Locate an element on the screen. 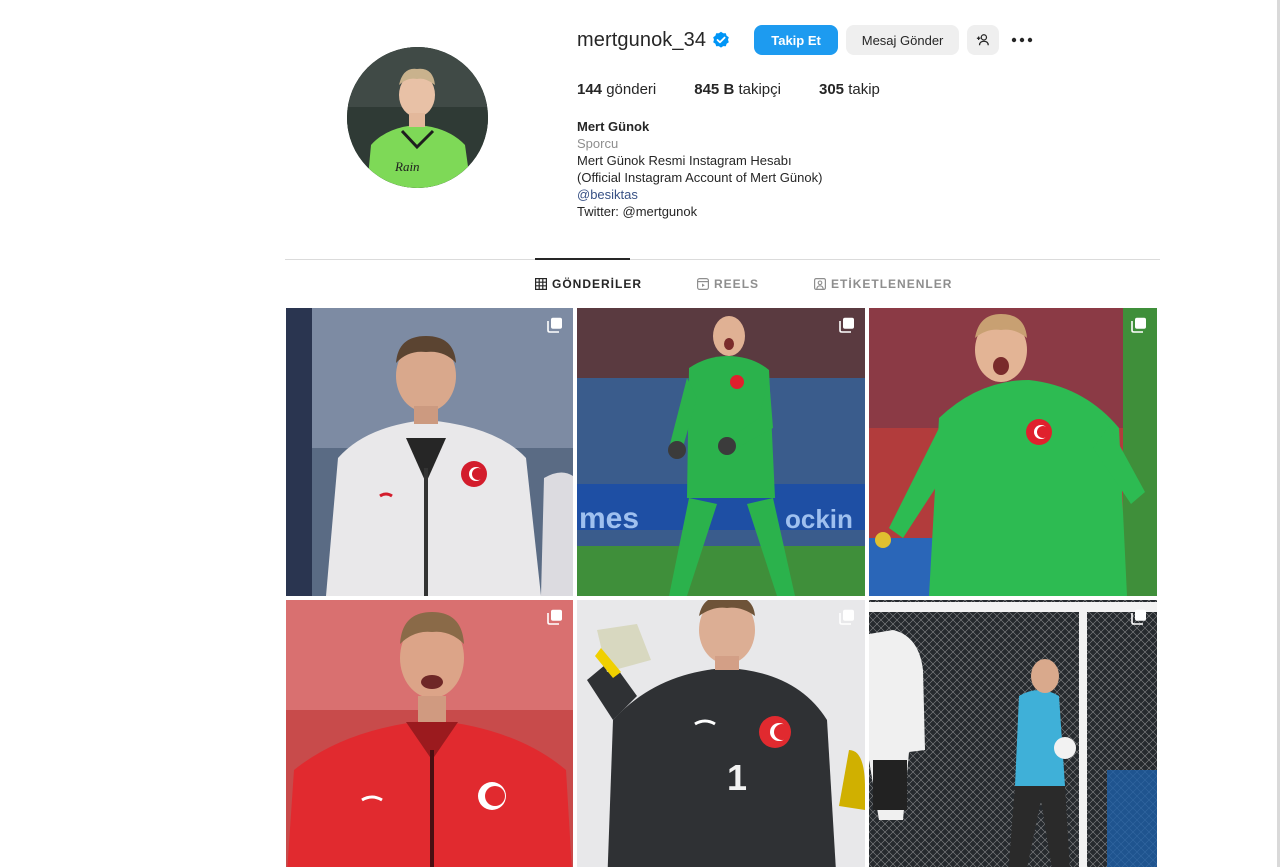  svg-text: Rain is located at coordinates (407, 166).